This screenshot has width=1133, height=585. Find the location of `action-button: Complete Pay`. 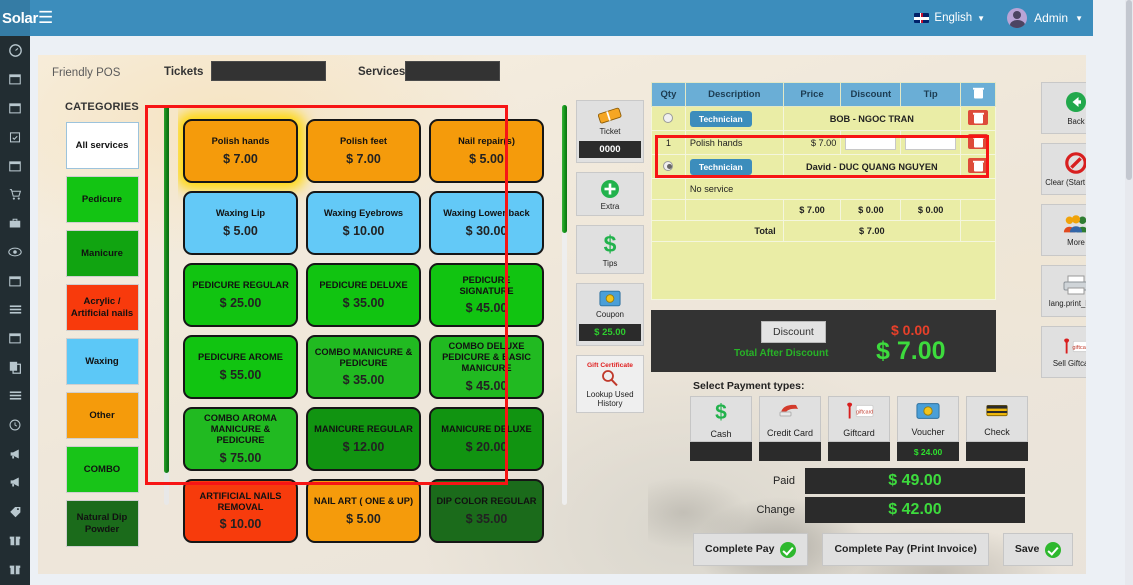

action-button: Complete Pay is located at coordinates (751, 549).